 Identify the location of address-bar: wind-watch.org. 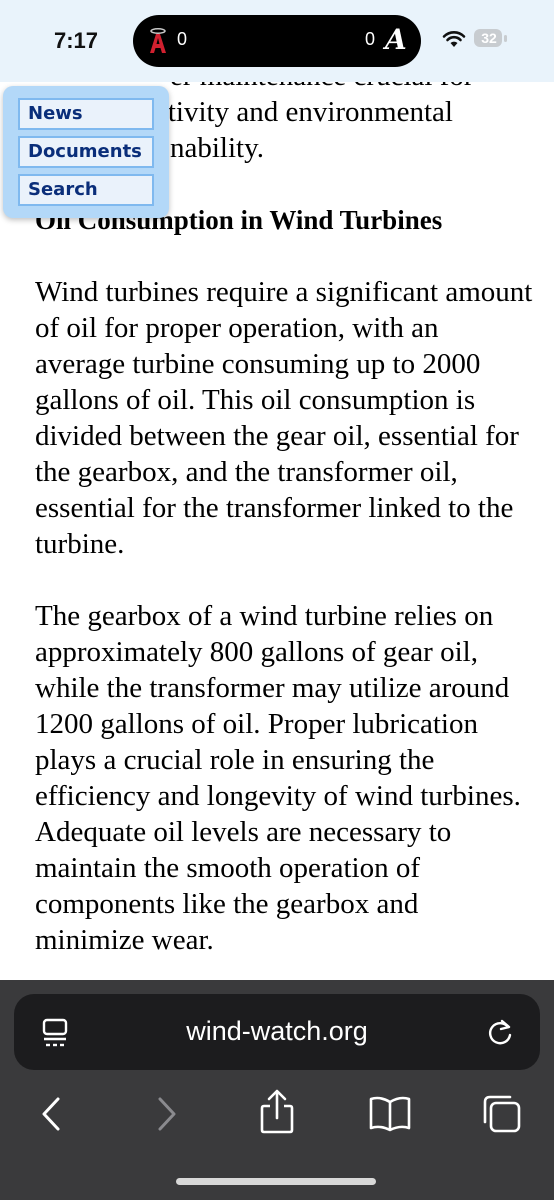
(277, 1032).